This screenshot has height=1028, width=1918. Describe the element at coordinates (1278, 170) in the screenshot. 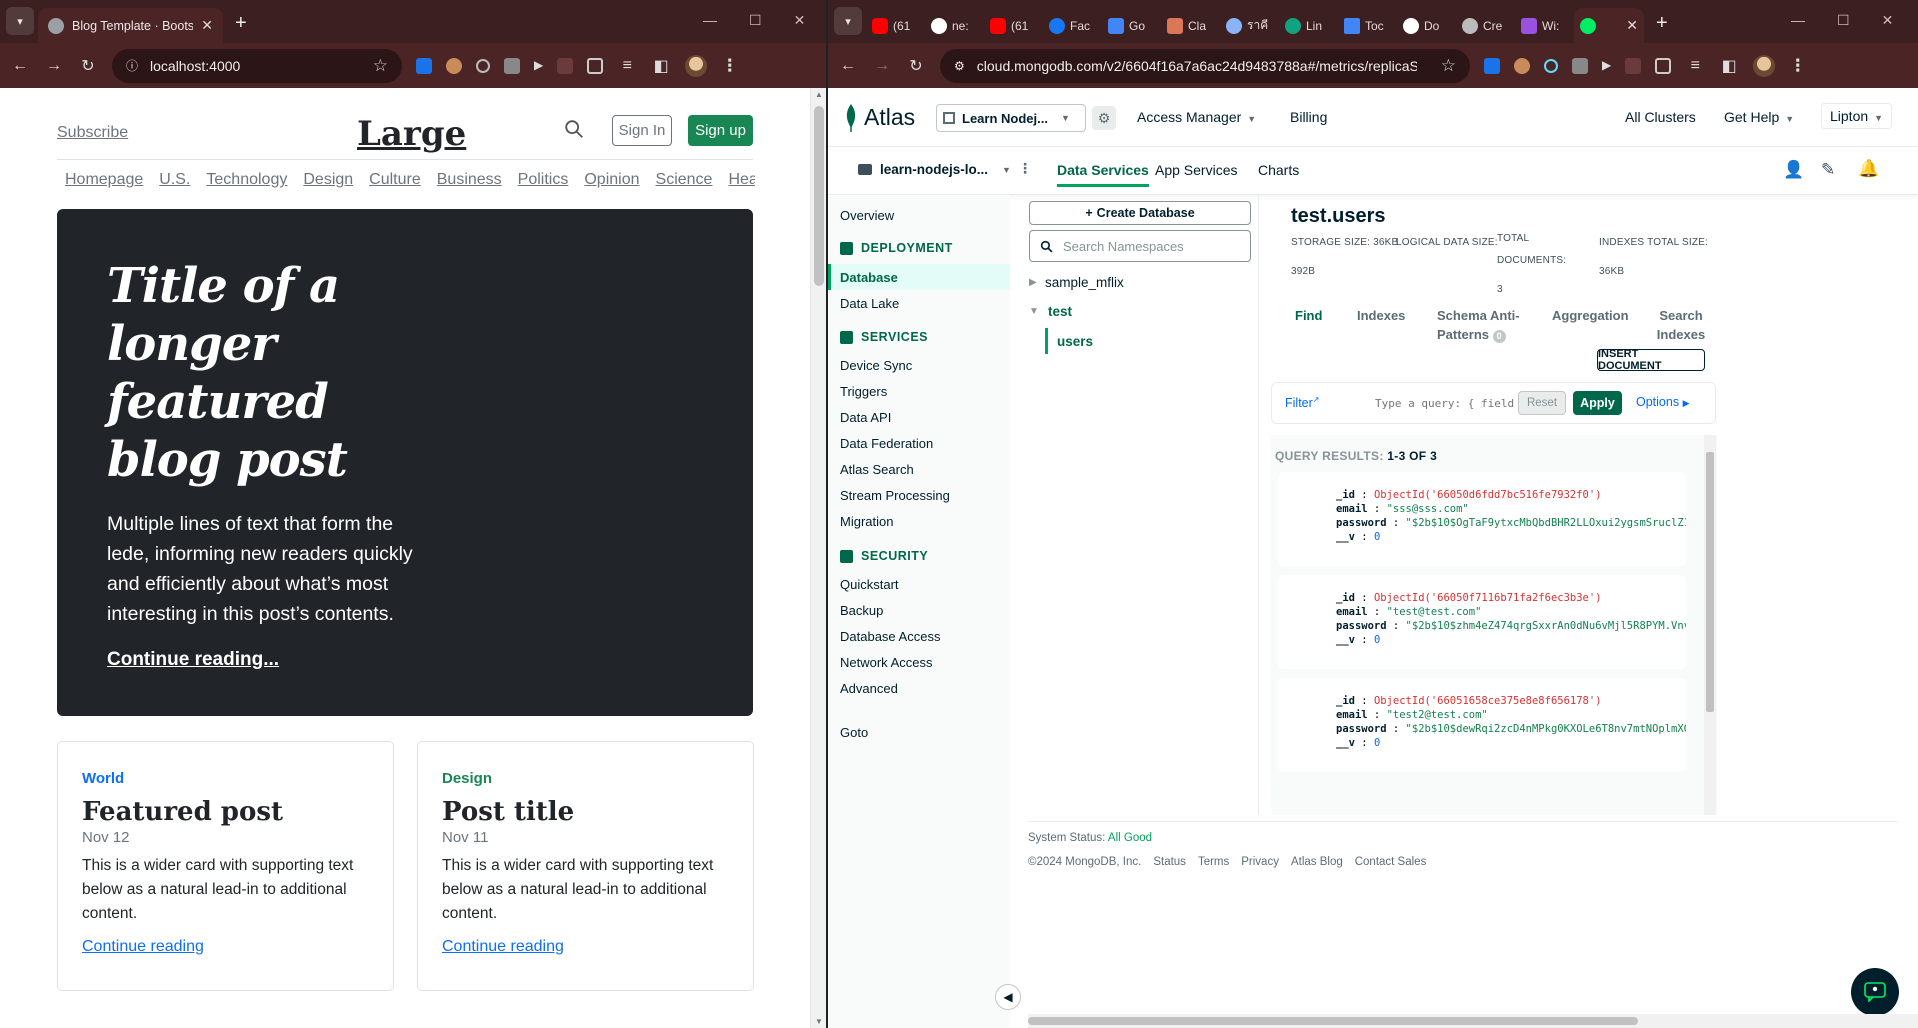

I see `tab-charts: Charts` at that location.